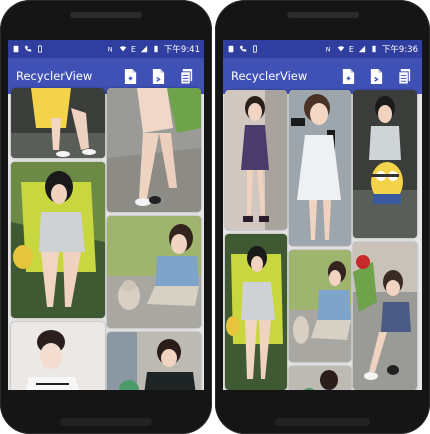 The image size is (430, 434). What do you see at coordinates (322, 76) in the screenshot?
I see `app-toolbar: RecyclerView` at bounding box center [322, 76].